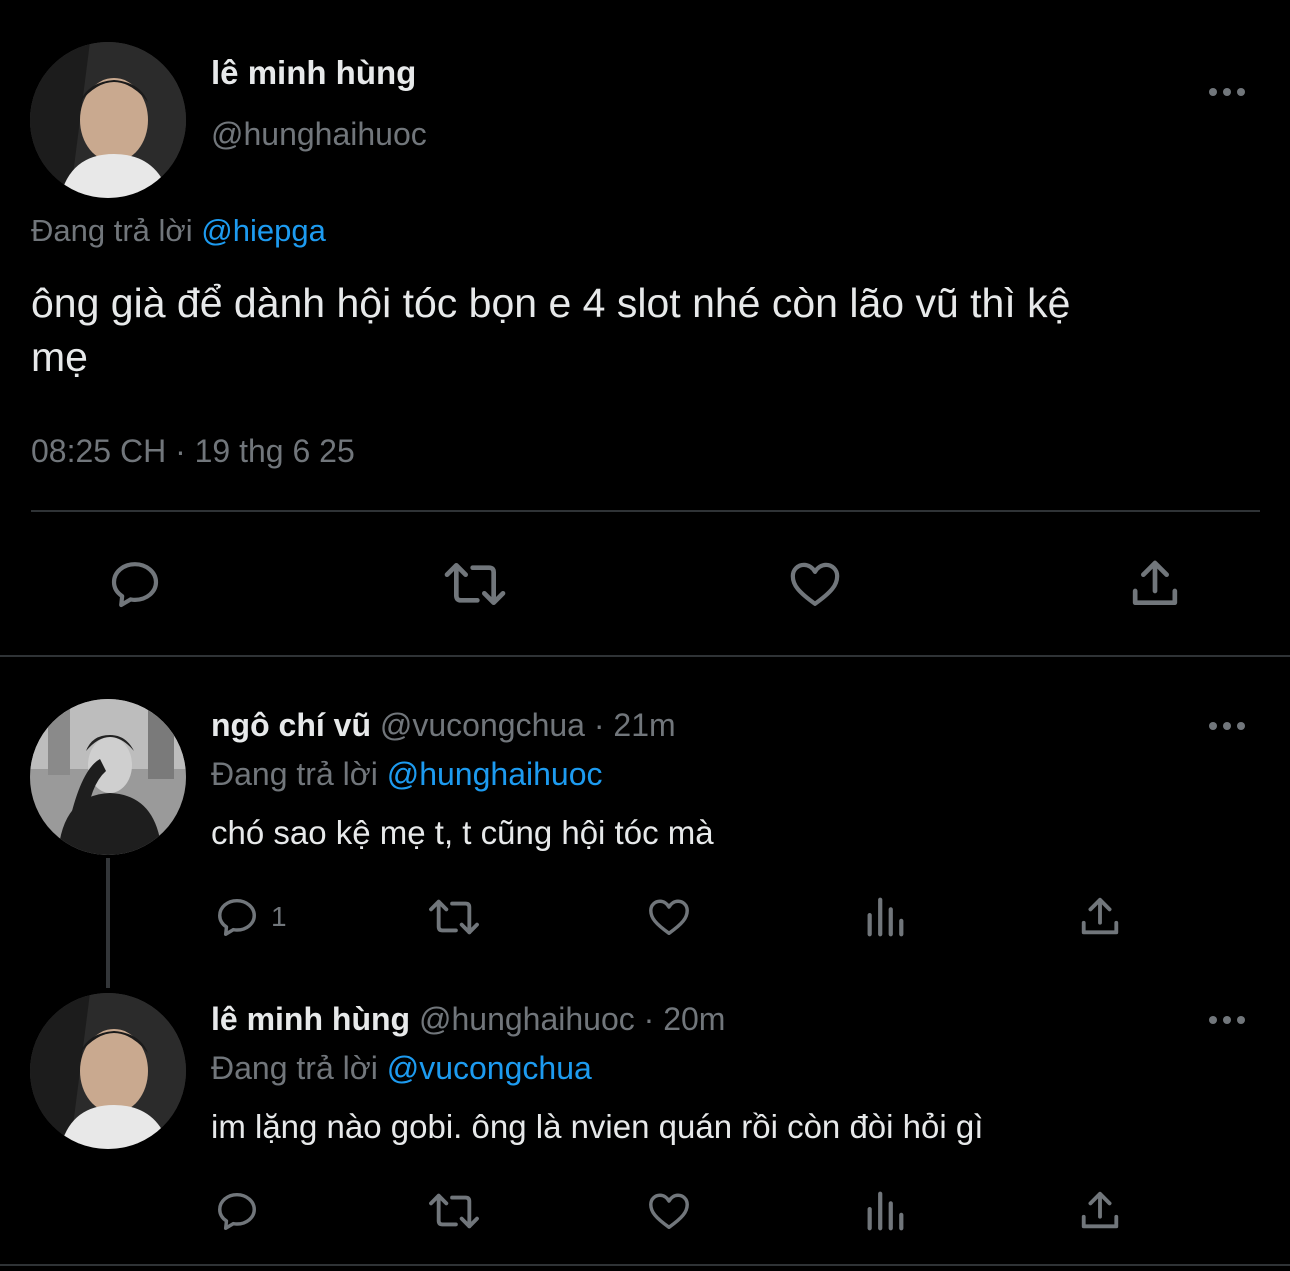  What do you see at coordinates (645, 511) in the screenshot?
I see `divider` at bounding box center [645, 511].